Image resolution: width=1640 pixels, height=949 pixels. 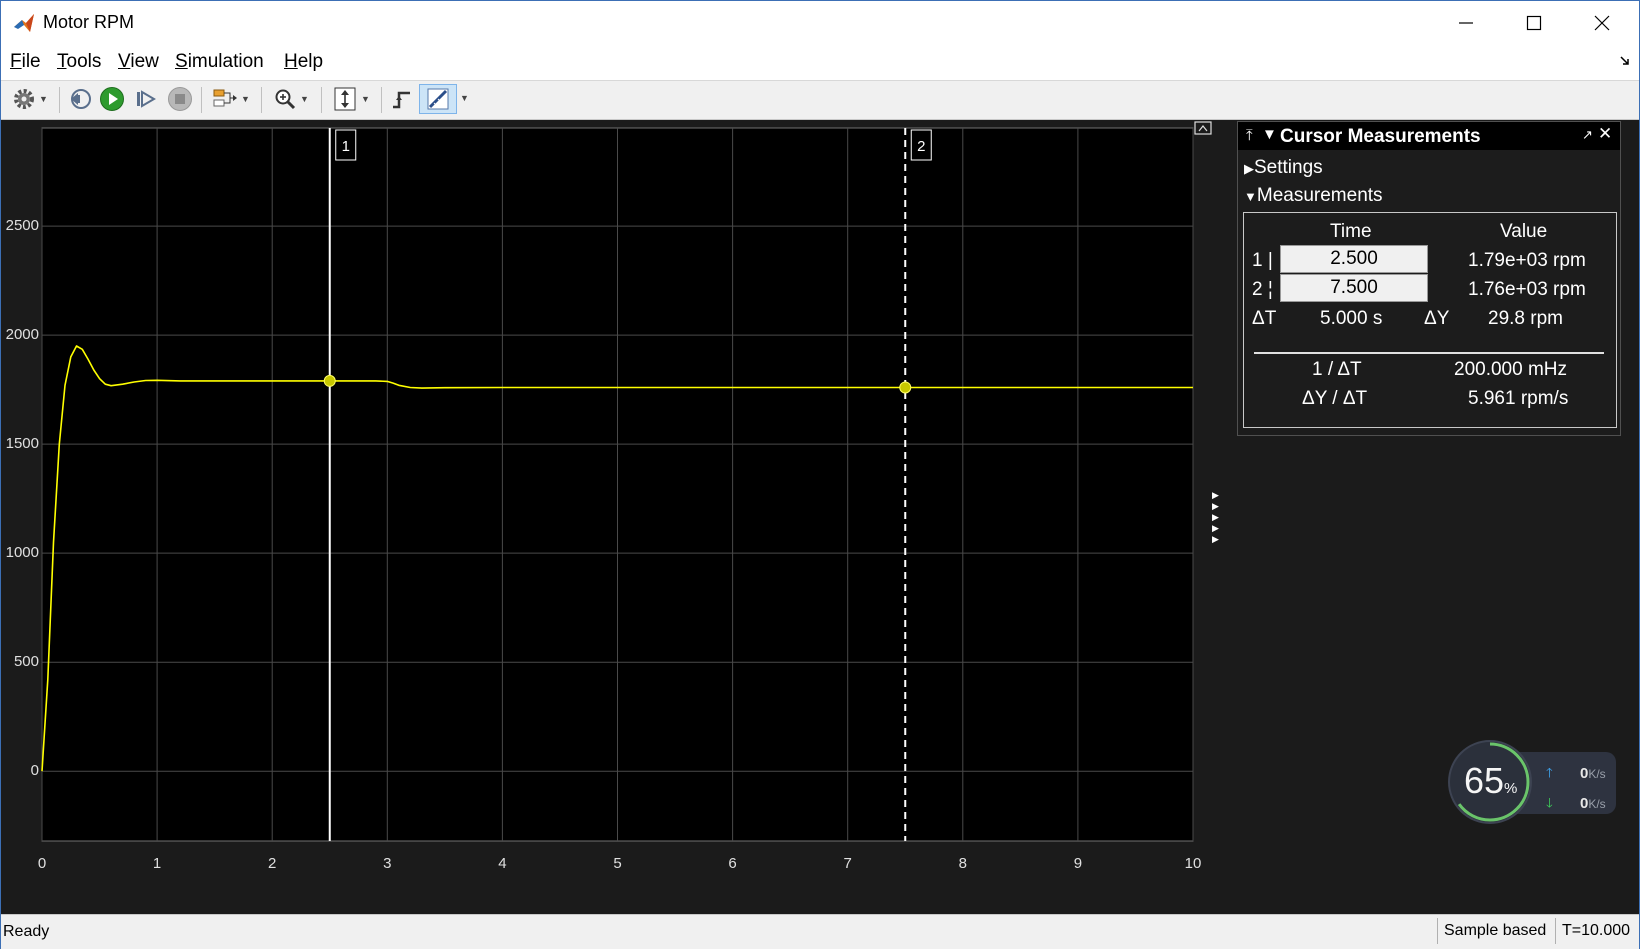 What do you see at coordinates (34, 771) in the screenshot?
I see `y-tick-label: 0` at bounding box center [34, 771].